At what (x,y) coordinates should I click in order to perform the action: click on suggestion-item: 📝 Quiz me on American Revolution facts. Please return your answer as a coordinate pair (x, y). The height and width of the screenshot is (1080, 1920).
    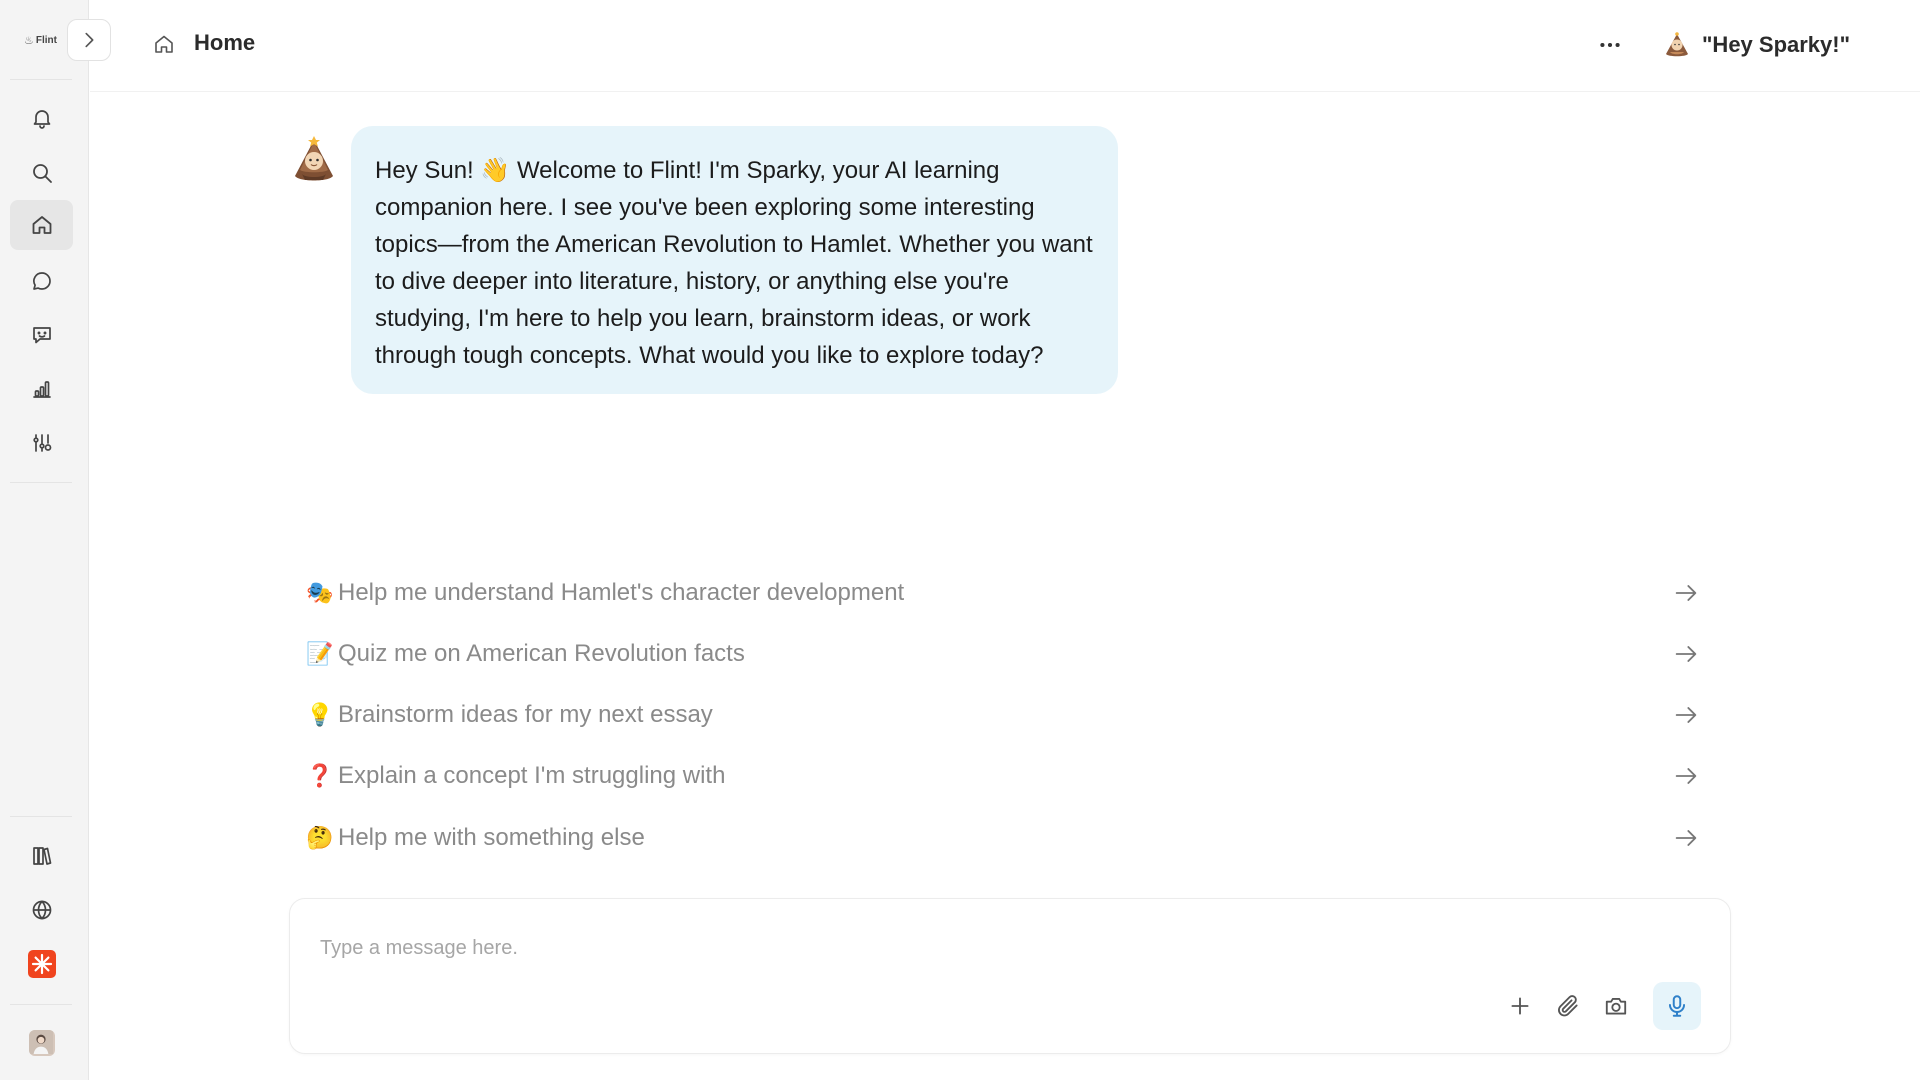
    Looking at the image, I should click on (1000, 653).